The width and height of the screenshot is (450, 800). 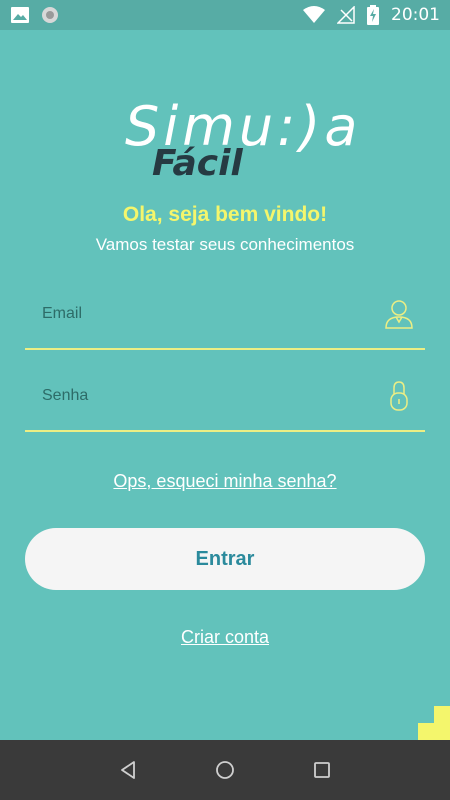 I want to click on password-field, so click(x=225, y=397).